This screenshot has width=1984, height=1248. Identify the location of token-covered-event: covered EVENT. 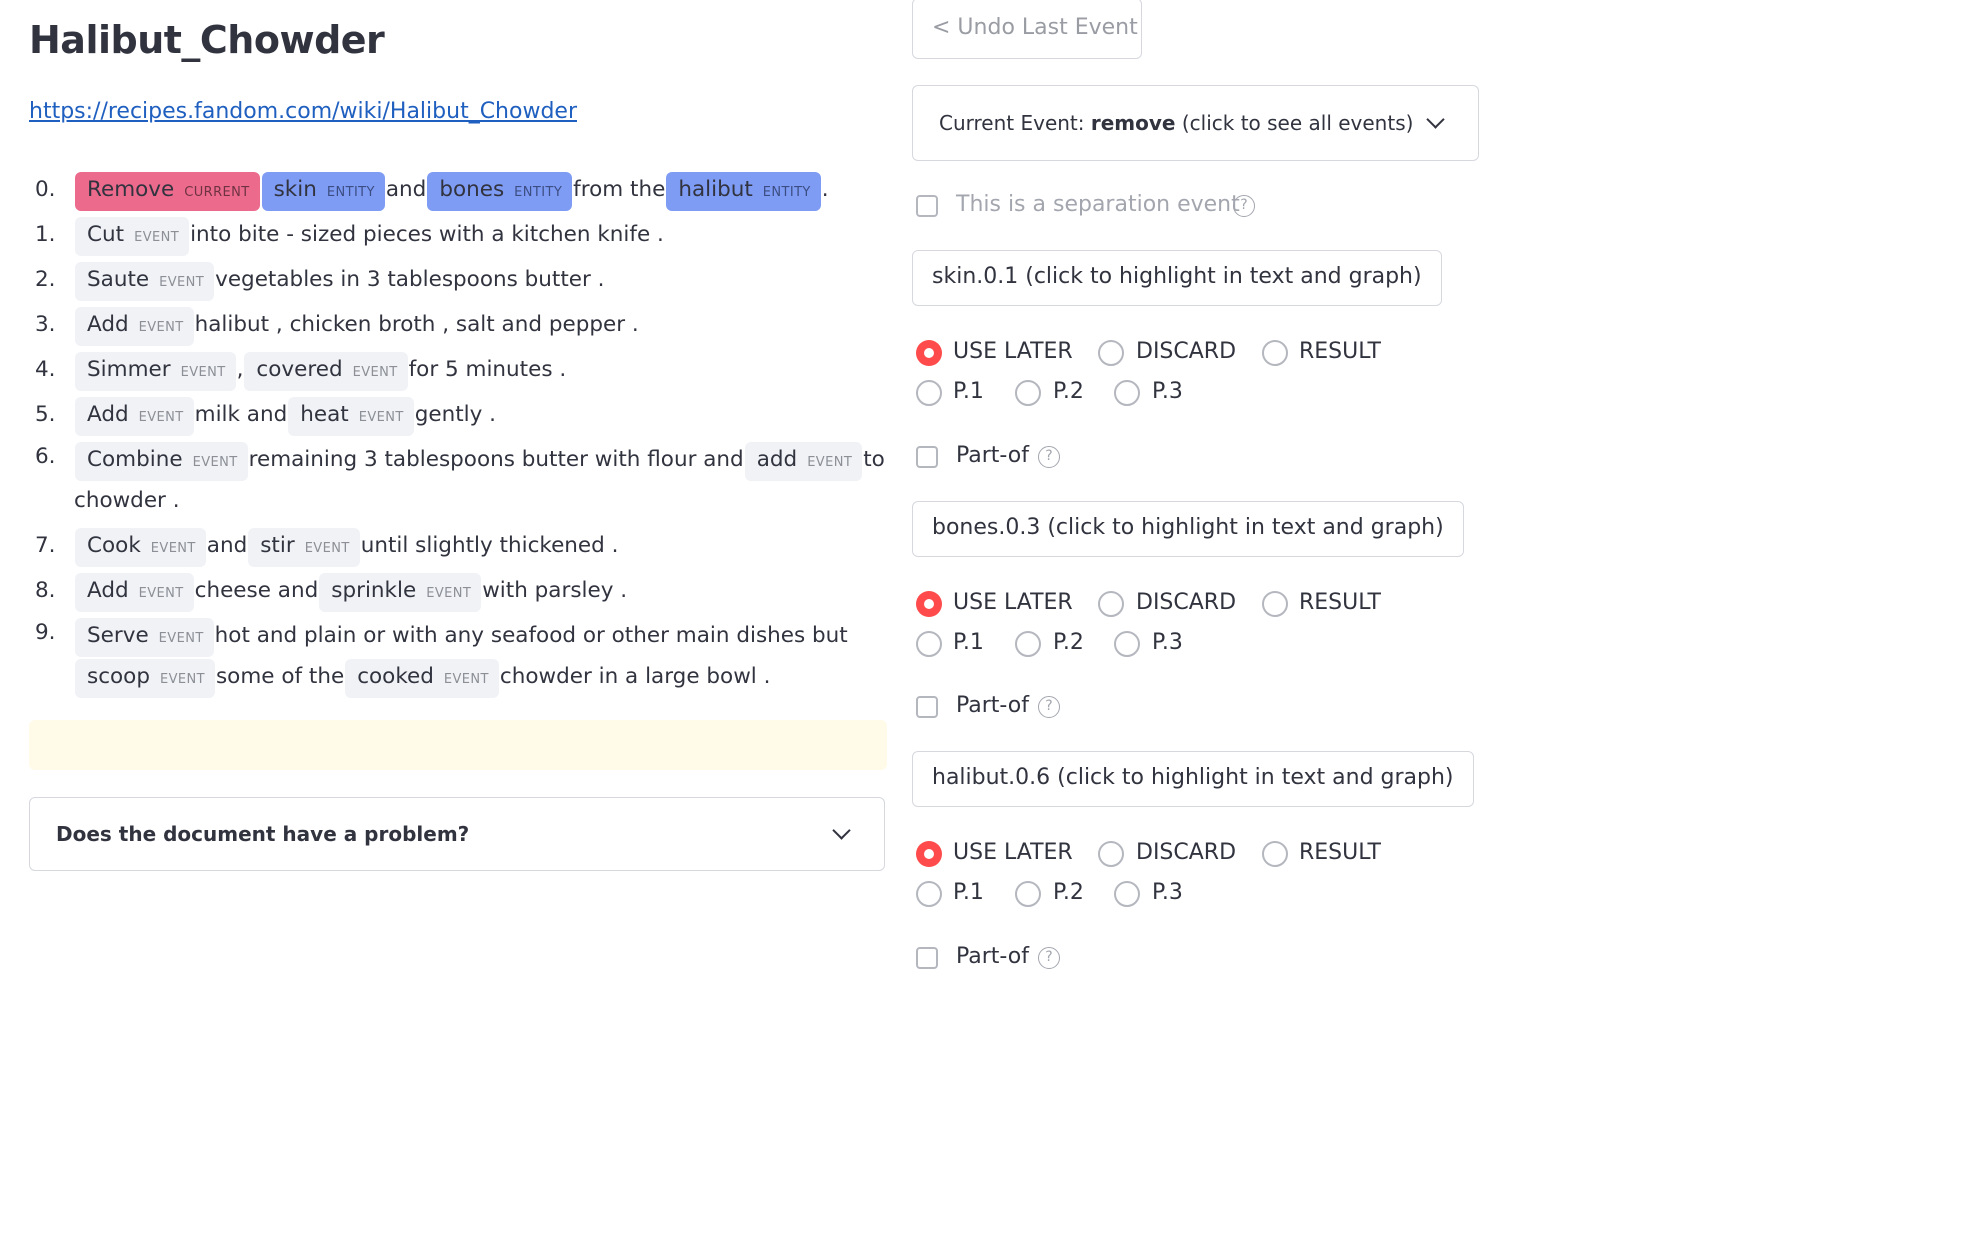
(326, 371).